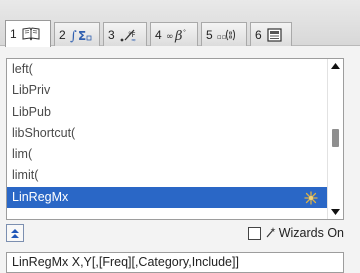 The width and height of the screenshot is (360, 273). I want to click on selected-item-label: LinRegMx, so click(40, 196).